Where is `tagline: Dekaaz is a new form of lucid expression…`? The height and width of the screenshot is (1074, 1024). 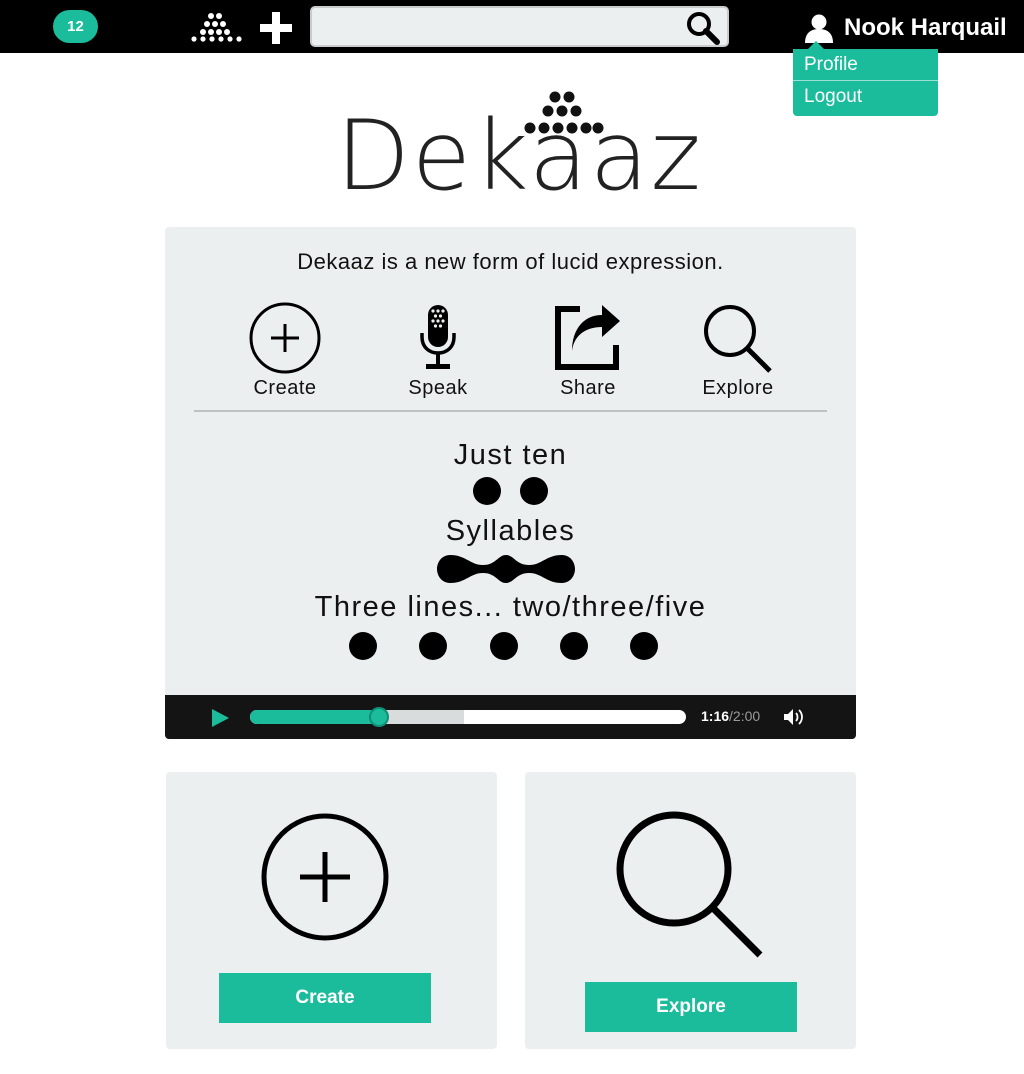
tagline: Dekaaz is a new form of lucid expression… is located at coordinates (510, 261).